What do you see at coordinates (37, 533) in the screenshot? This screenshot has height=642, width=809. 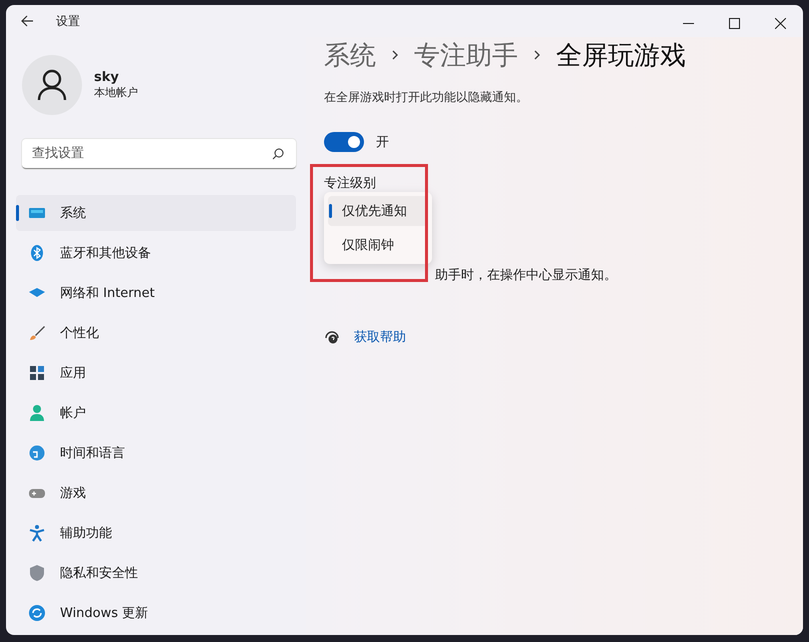 I see `accessibility-icon` at bounding box center [37, 533].